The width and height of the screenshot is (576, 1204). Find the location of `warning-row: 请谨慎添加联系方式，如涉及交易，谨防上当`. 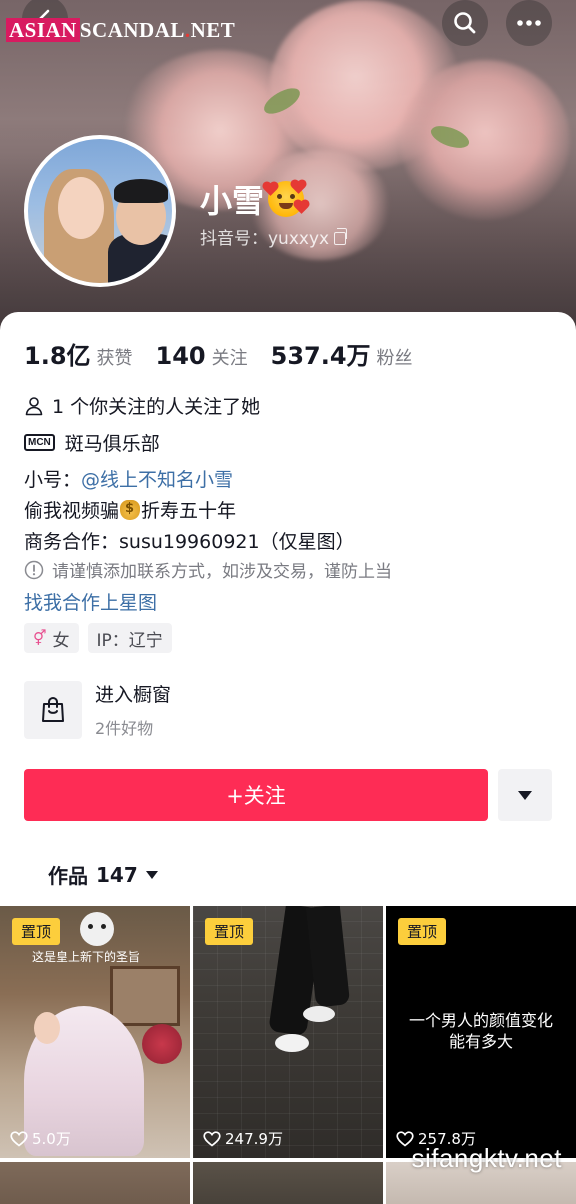

warning-row: 请谨慎添加联系方式，如涉及交易，谨防上当 is located at coordinates (208, 569).